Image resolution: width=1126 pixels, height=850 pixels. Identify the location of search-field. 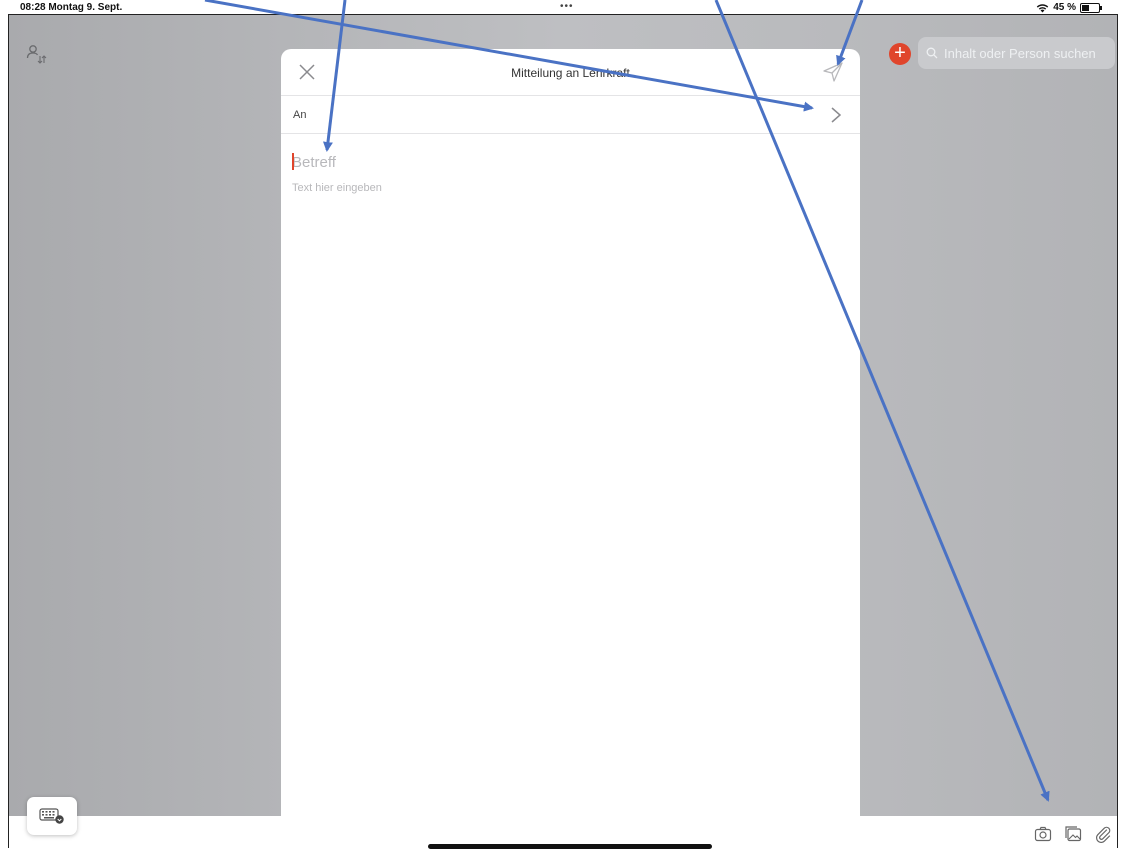
(1017, 53).